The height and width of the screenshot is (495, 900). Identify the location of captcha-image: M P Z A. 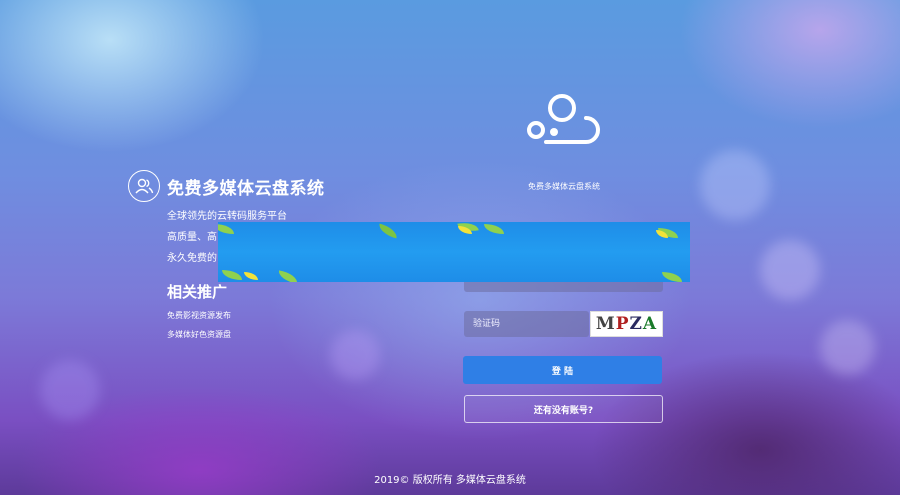
(626, 324).